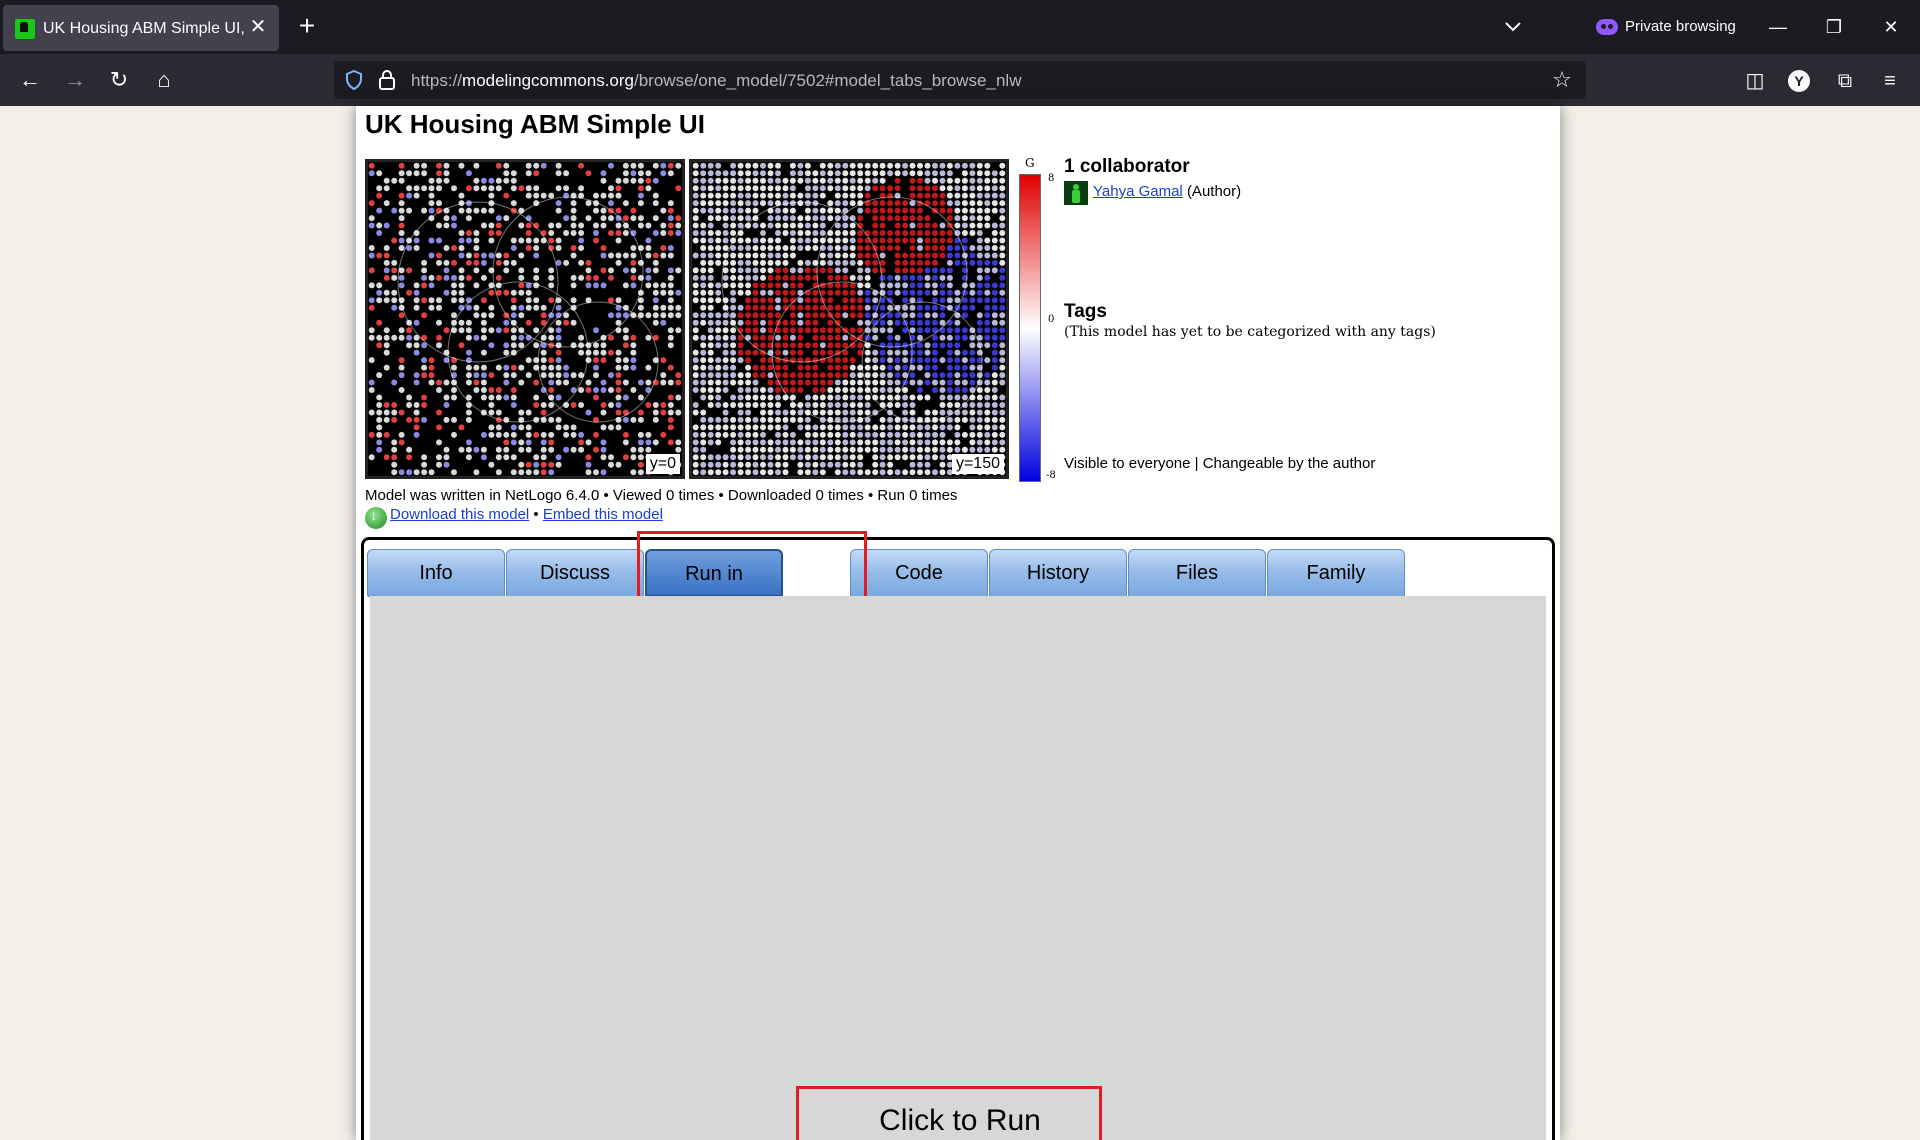  What do you see at coordinates (1845, 81) in the screenshot?
I see `extensions-icon: ⧉` at bounding box center [1845, 81].